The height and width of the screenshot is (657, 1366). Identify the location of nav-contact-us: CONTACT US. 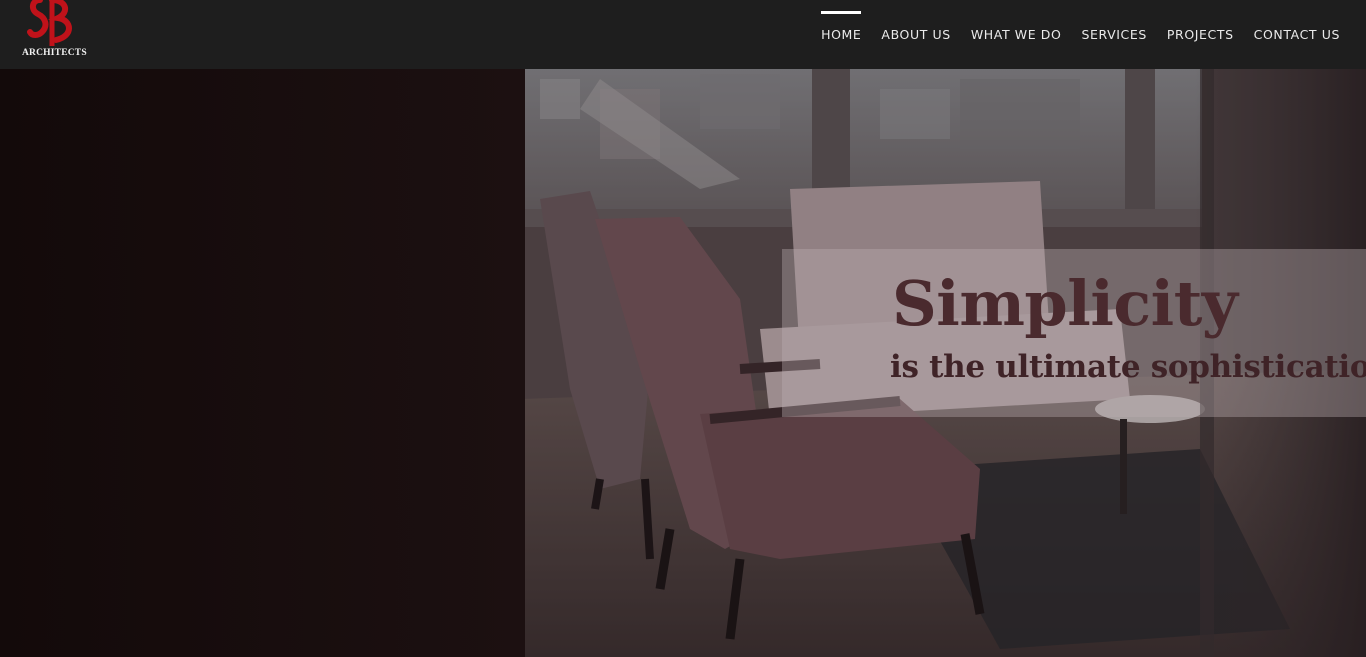
(1297, 34).